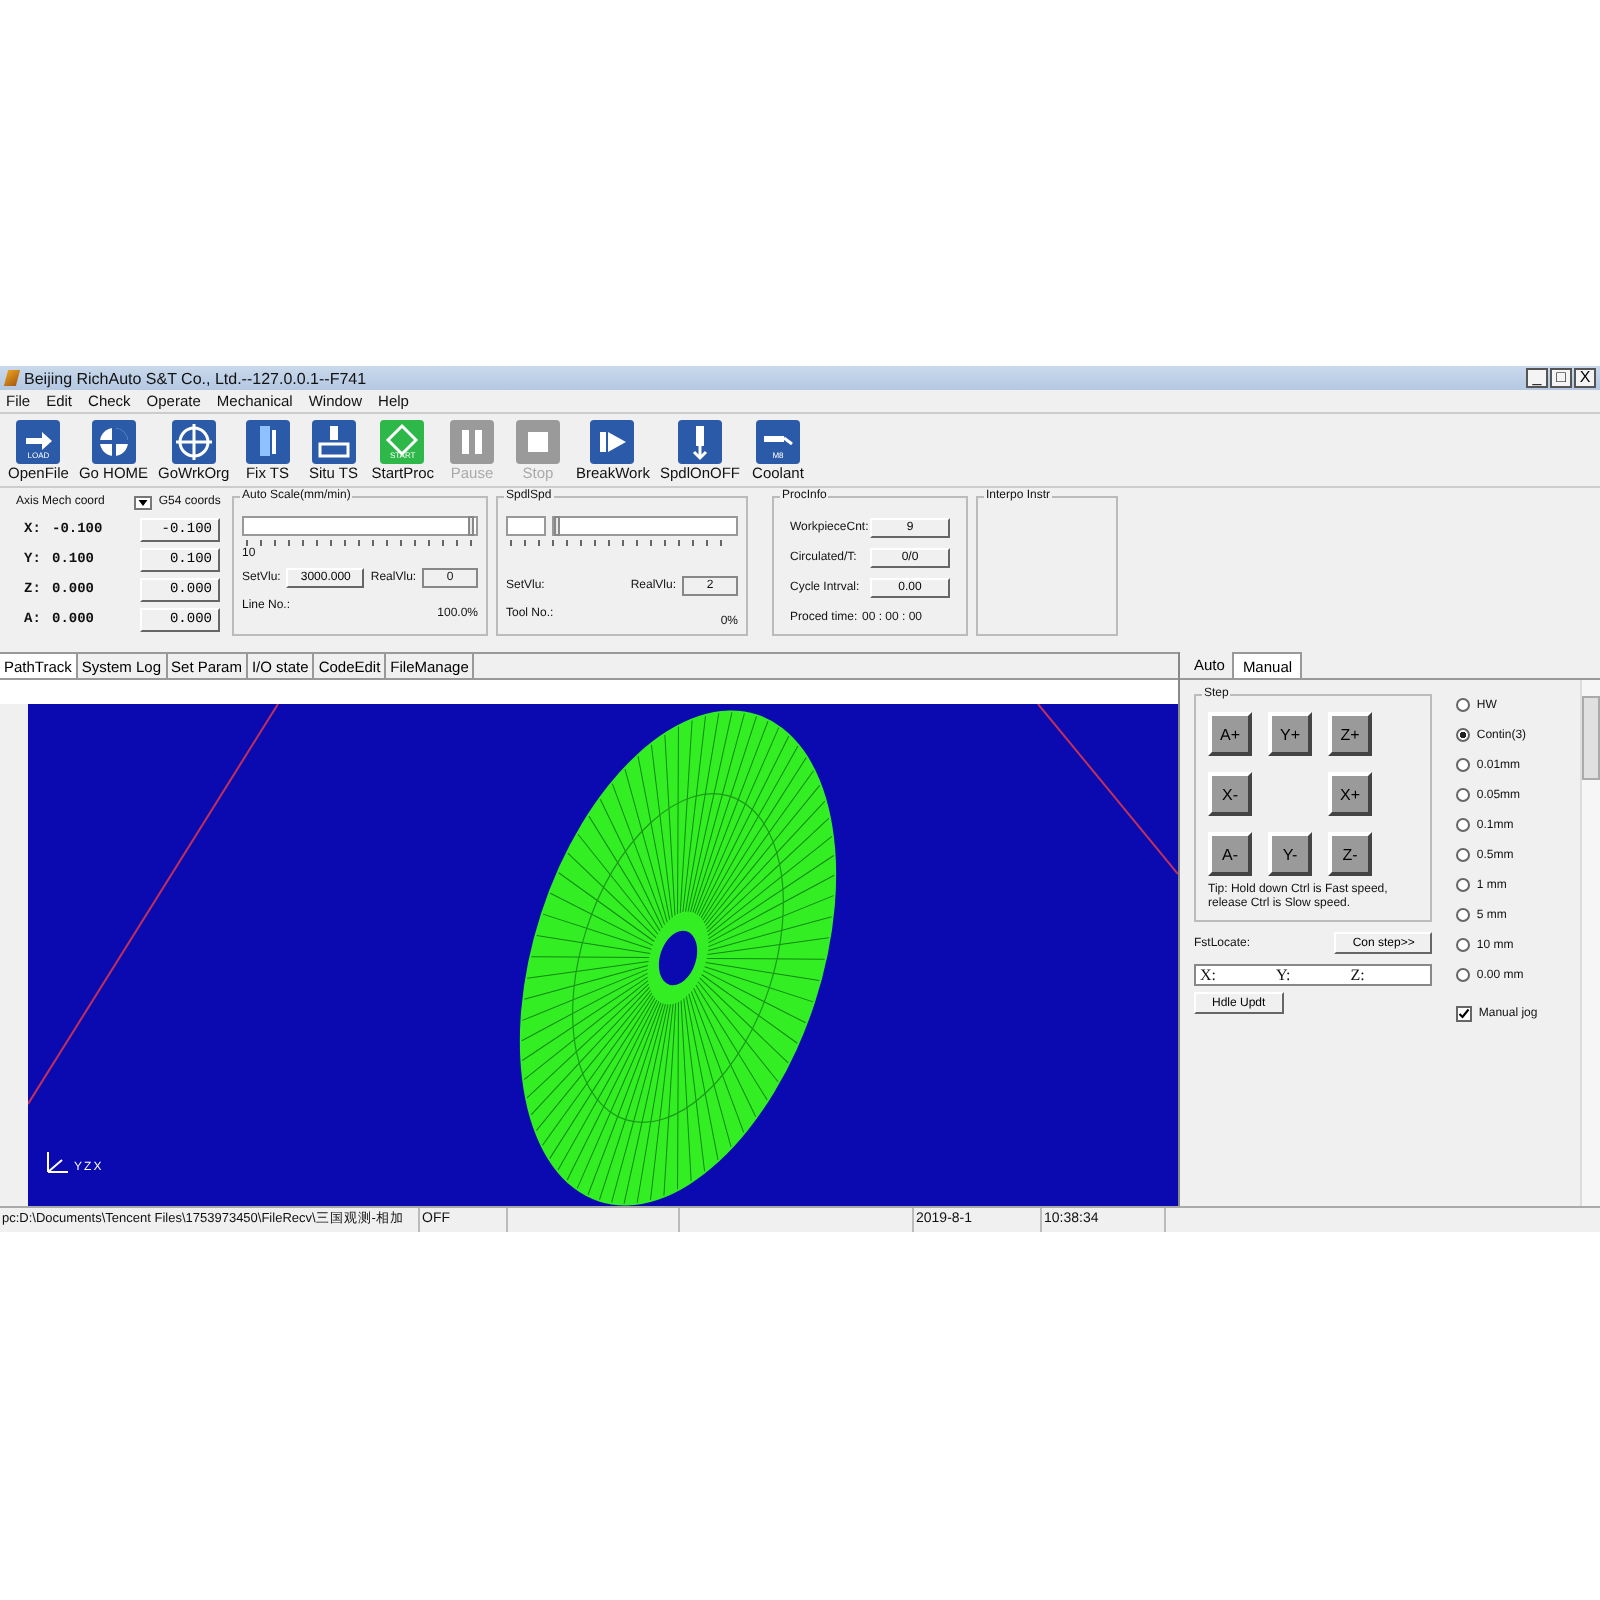 The image size is (1600, 1600). What do you see at coordinates (113, 442) in the screenshot?
I see `home-icon` at bounding box center [113, 442].